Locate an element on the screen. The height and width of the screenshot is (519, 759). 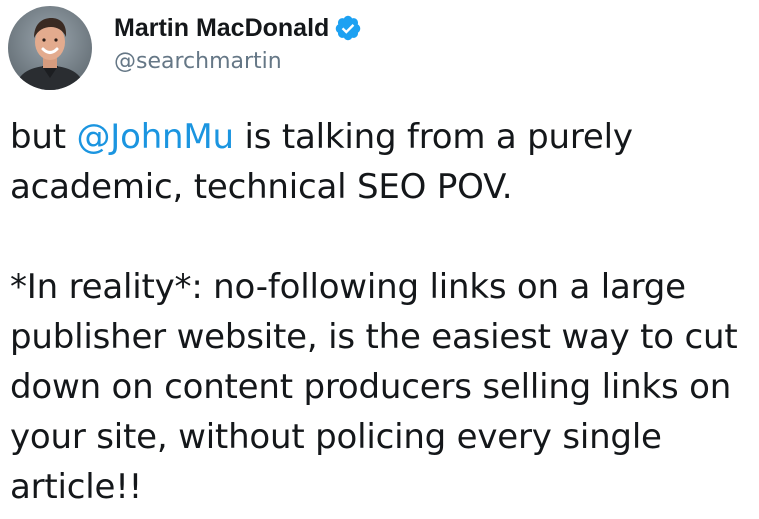
verified-badge-icon is located at coordinates (348, 28).